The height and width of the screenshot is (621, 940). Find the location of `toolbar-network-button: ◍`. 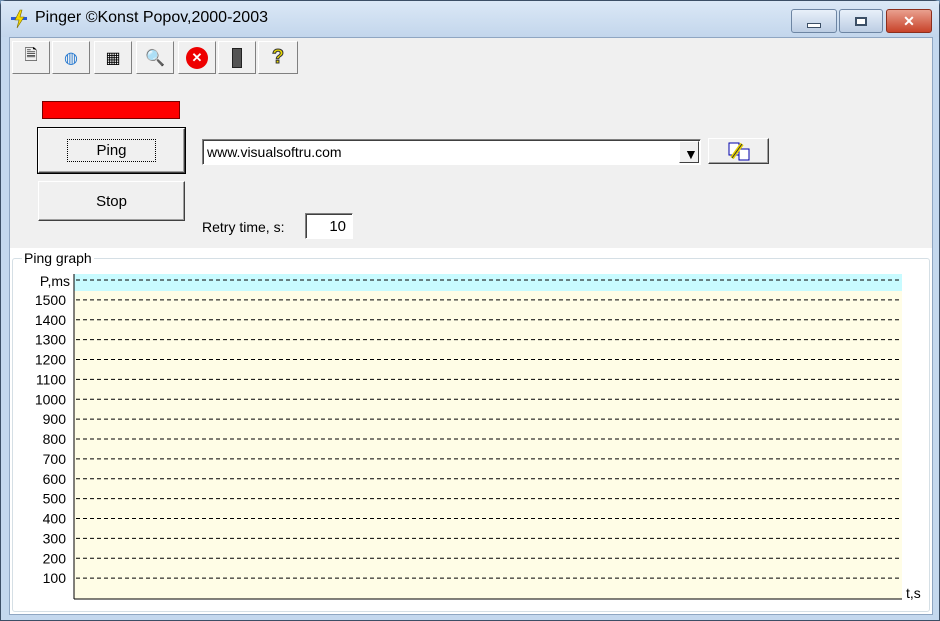

toolbar-network-button: ◍ is located at coordinates (71, 57).